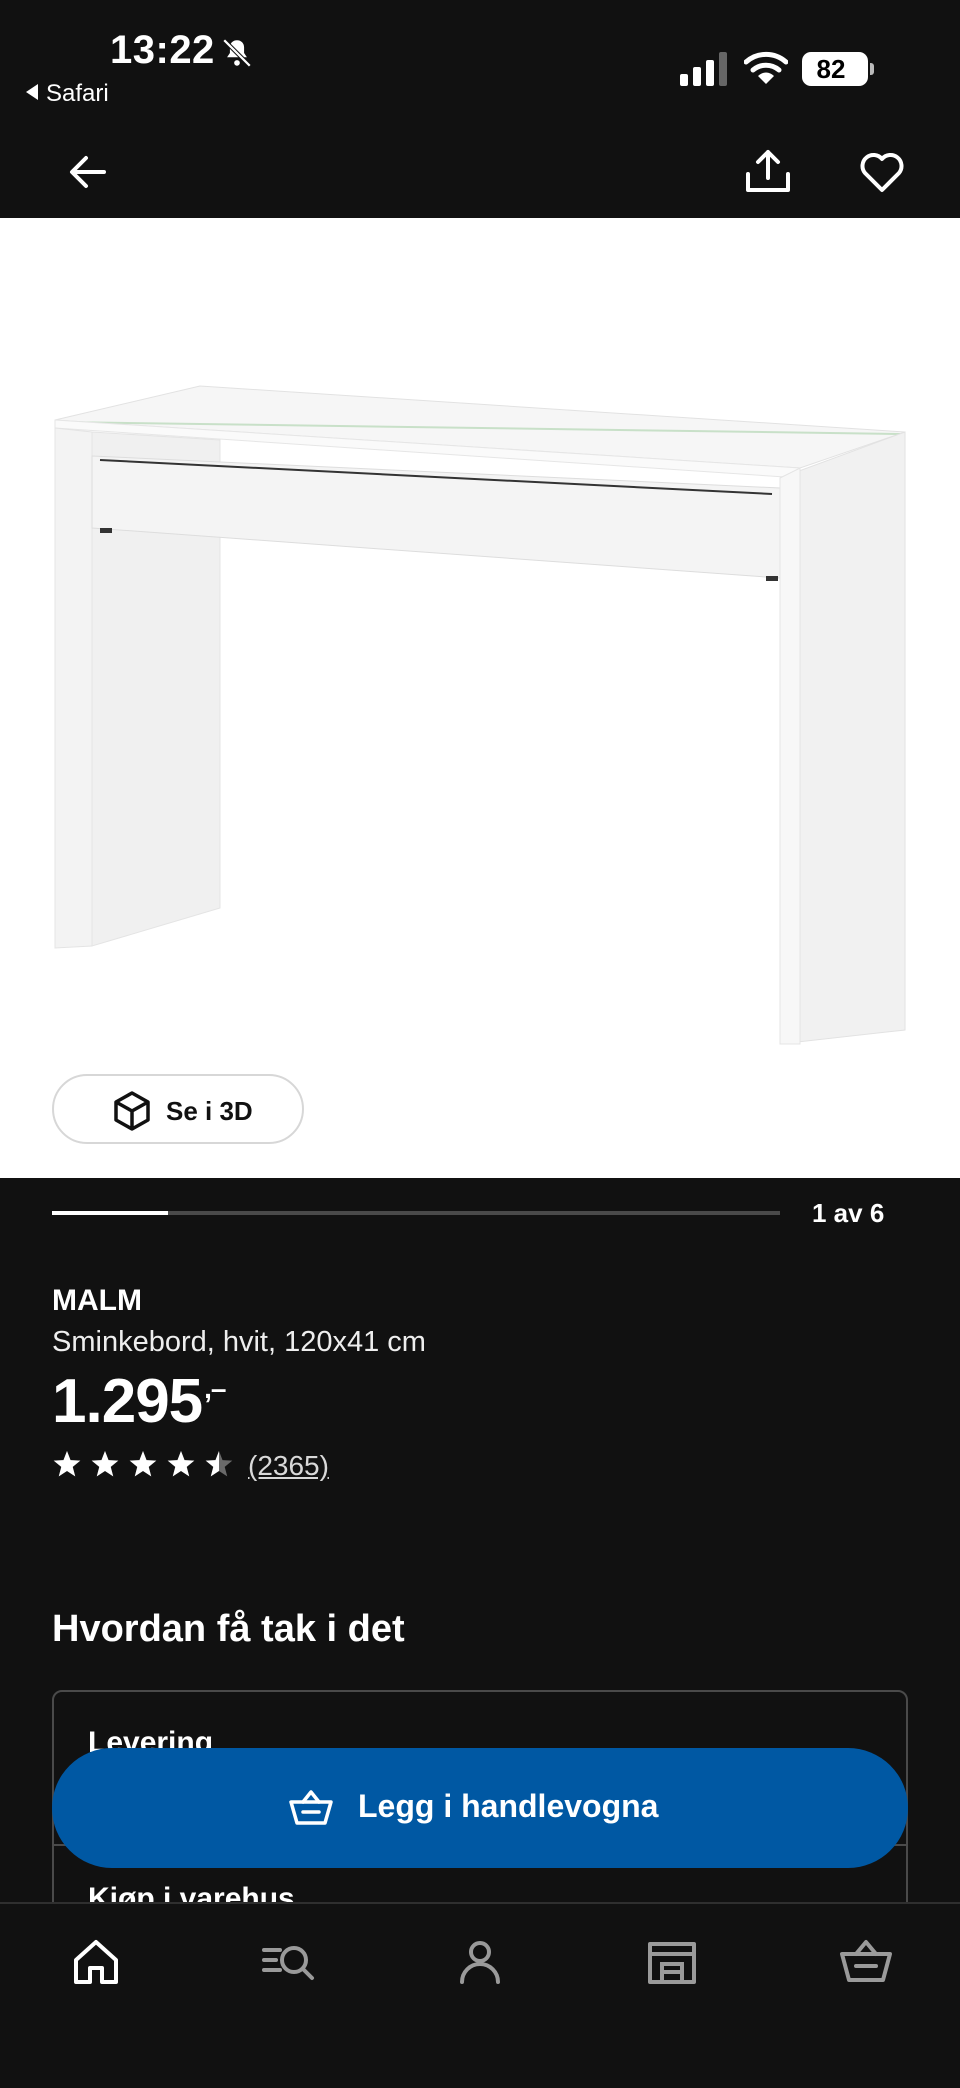 The height and width of the screenshot is (2088, 960). Describe the element at coordinates (77, 93) in the screenshot. I see `back-app-label: Safari` at that location.